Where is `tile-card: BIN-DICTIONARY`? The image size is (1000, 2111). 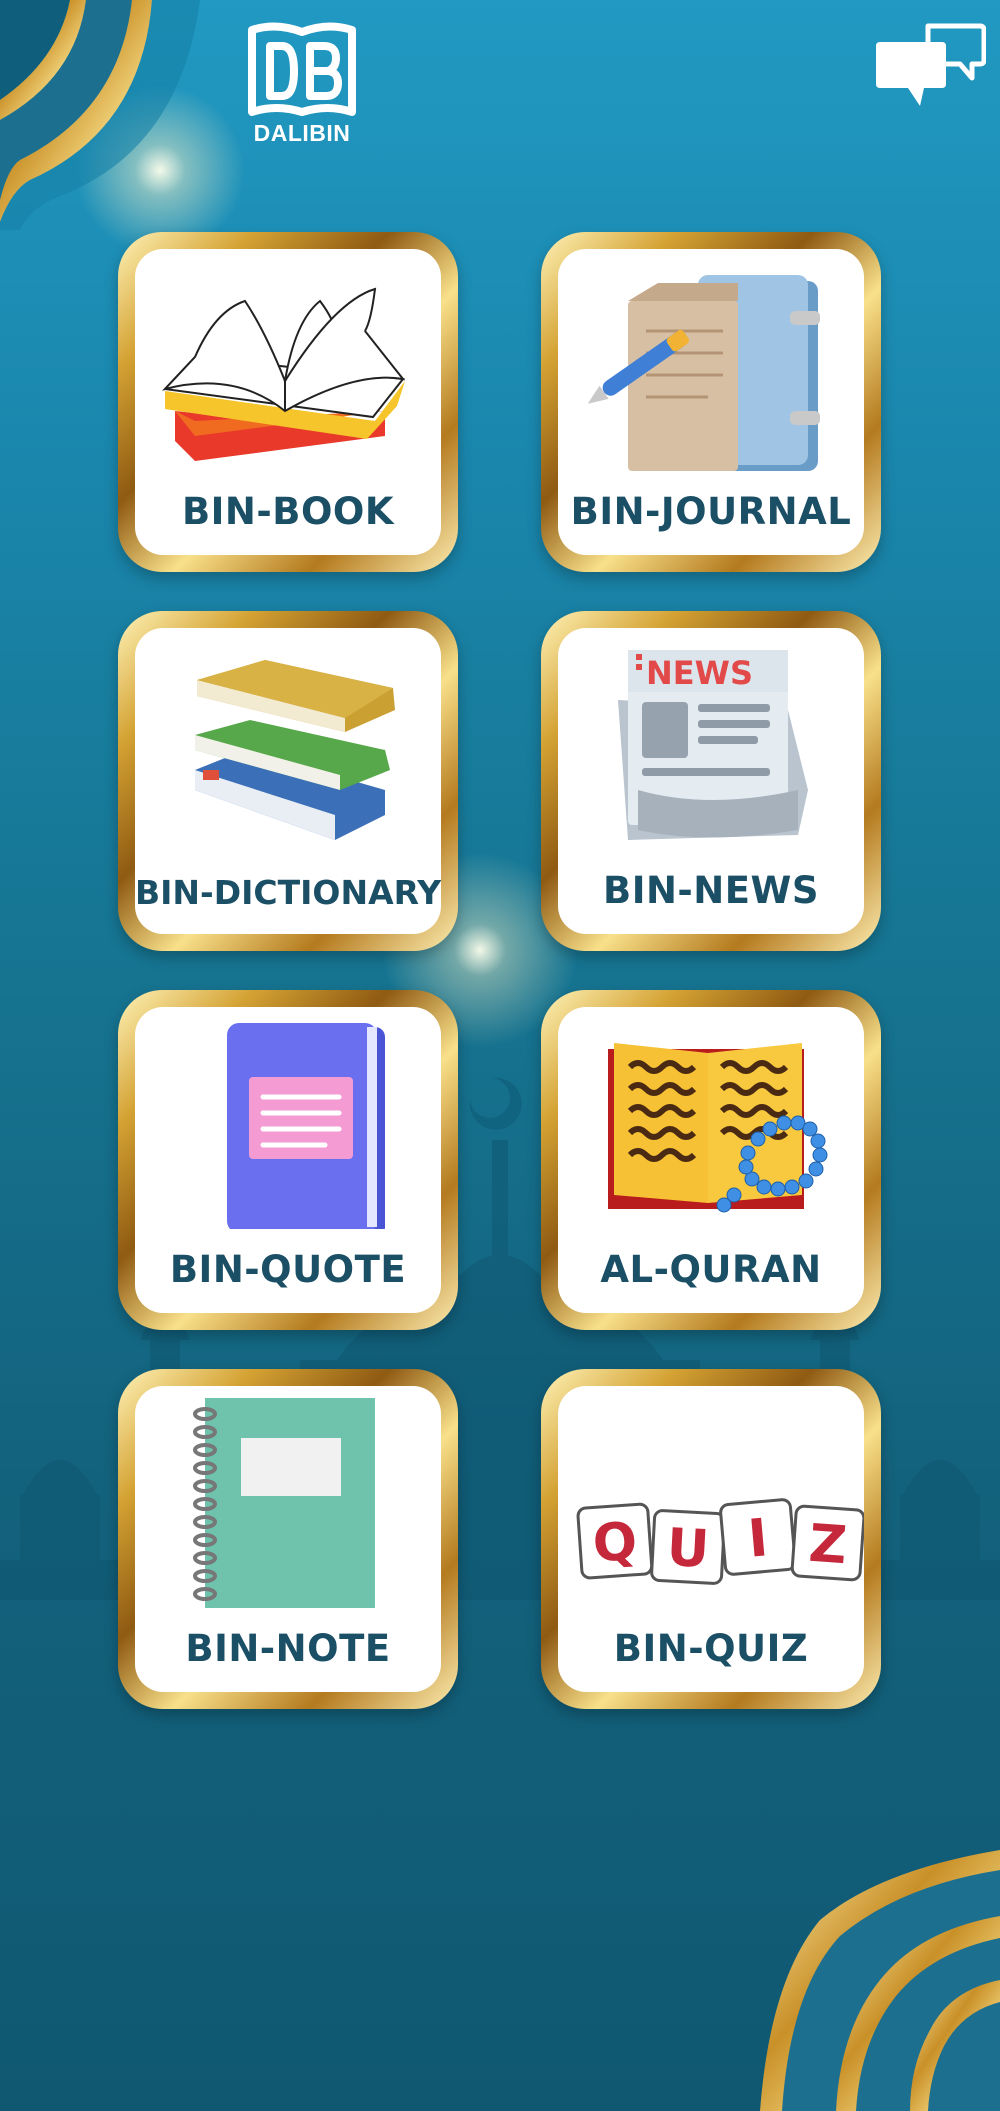 tile-card: BIN-DICTIONARY is located at coordinates (288, 781).